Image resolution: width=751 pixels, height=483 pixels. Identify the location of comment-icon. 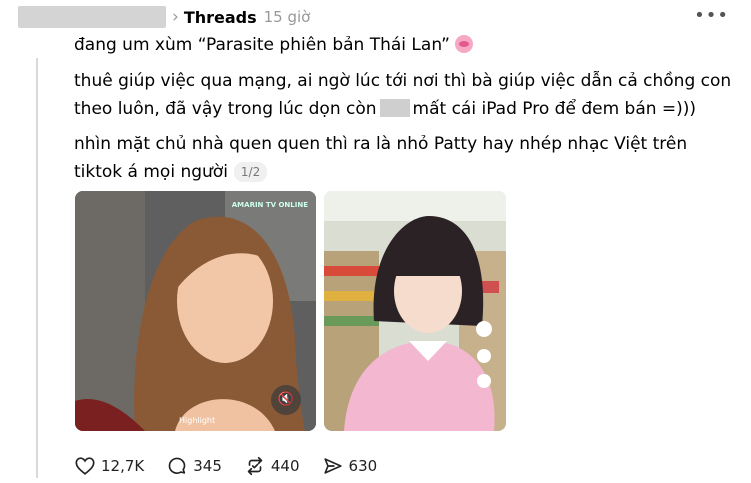
(177, 465).